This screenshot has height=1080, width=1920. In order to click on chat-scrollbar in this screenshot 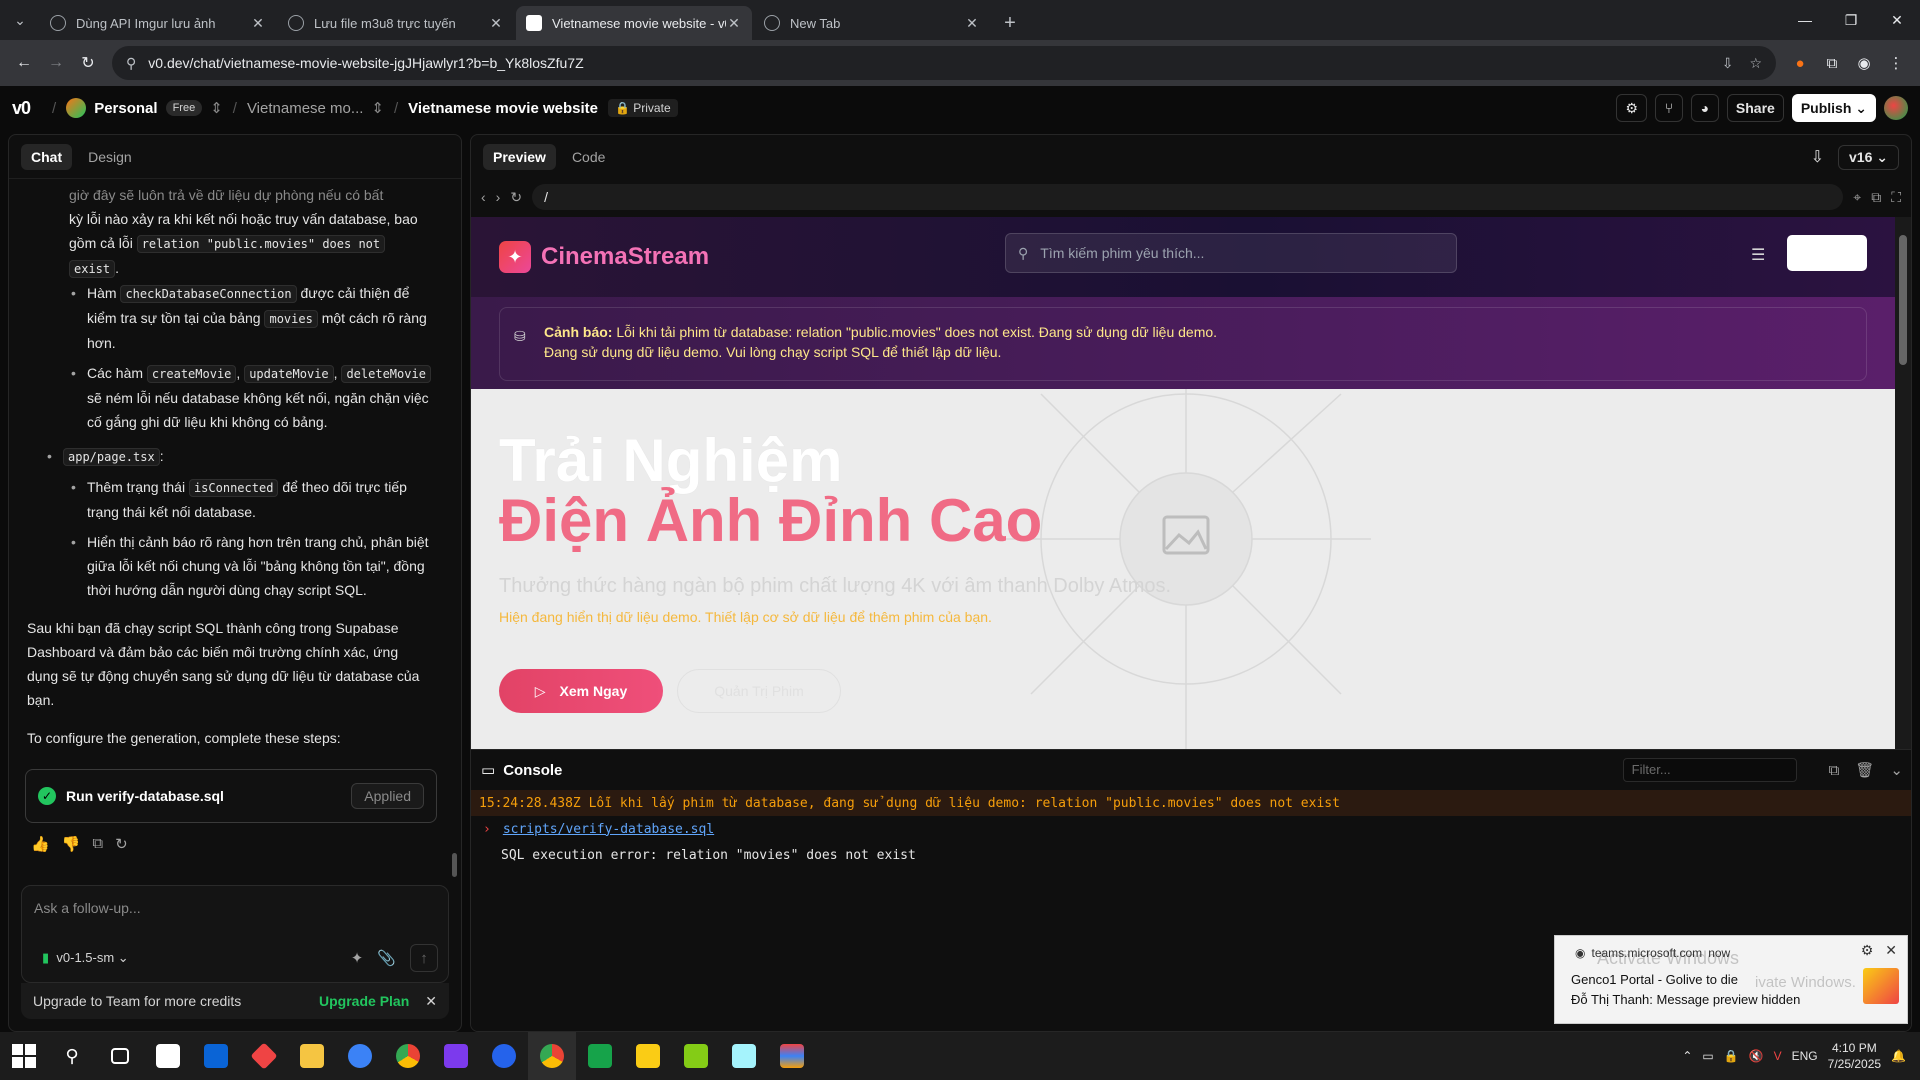, I will do `click(454, 531)`.